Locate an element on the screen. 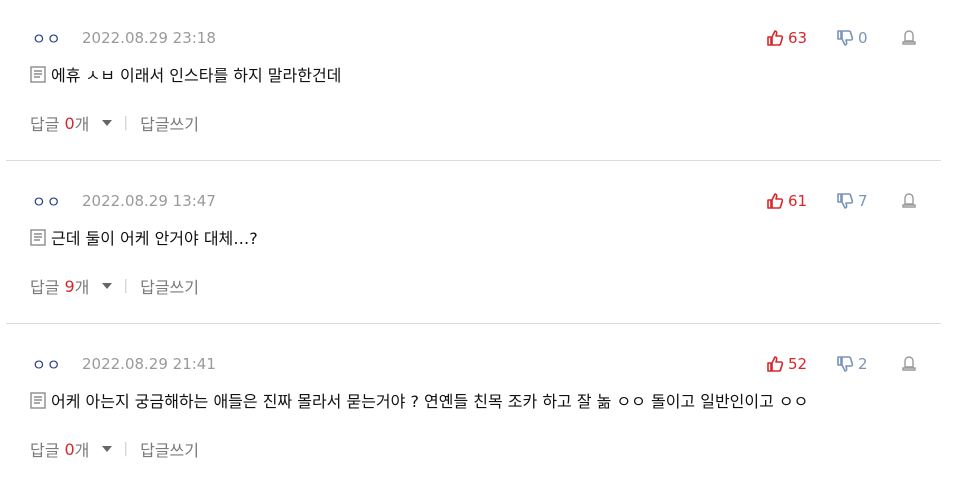 This screenshot has width=960, height=484. dislike-button: 2 is located at coordinates (852, 364).